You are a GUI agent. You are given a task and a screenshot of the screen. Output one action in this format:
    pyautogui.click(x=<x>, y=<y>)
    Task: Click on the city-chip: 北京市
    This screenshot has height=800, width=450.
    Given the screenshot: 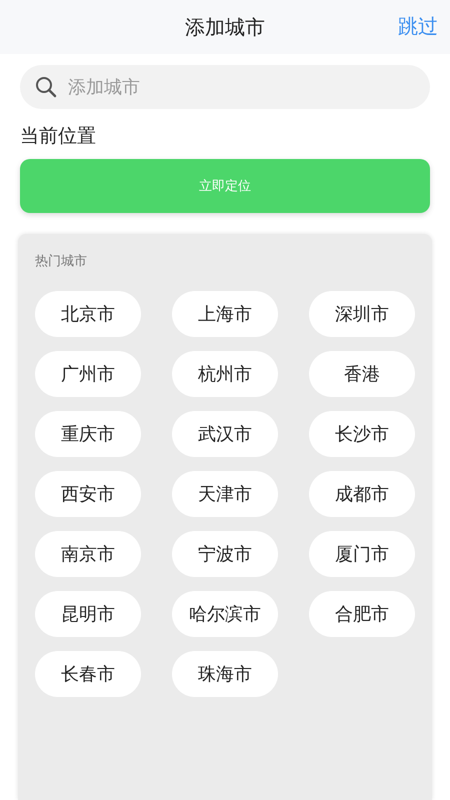 What is the action you would take?
    pyautogui.click(x=88, y=314)
    